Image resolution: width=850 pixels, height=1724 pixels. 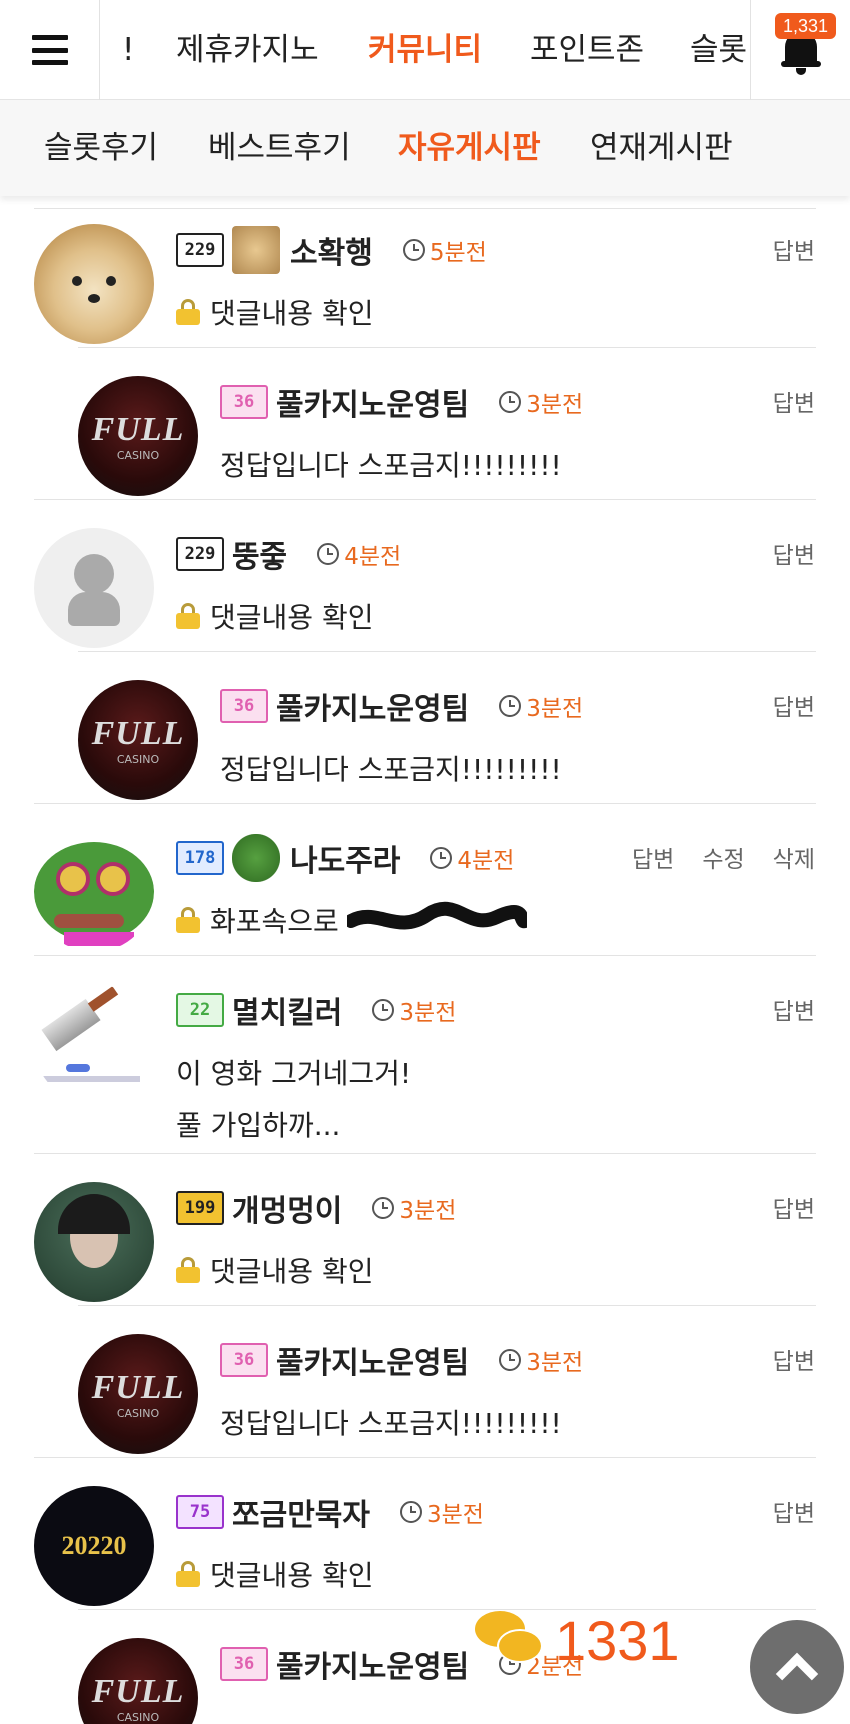 I want to click on comment-item: 199 개멍멍이 3분전 답변댓글내용 확인, so click(x=425, y=1230).